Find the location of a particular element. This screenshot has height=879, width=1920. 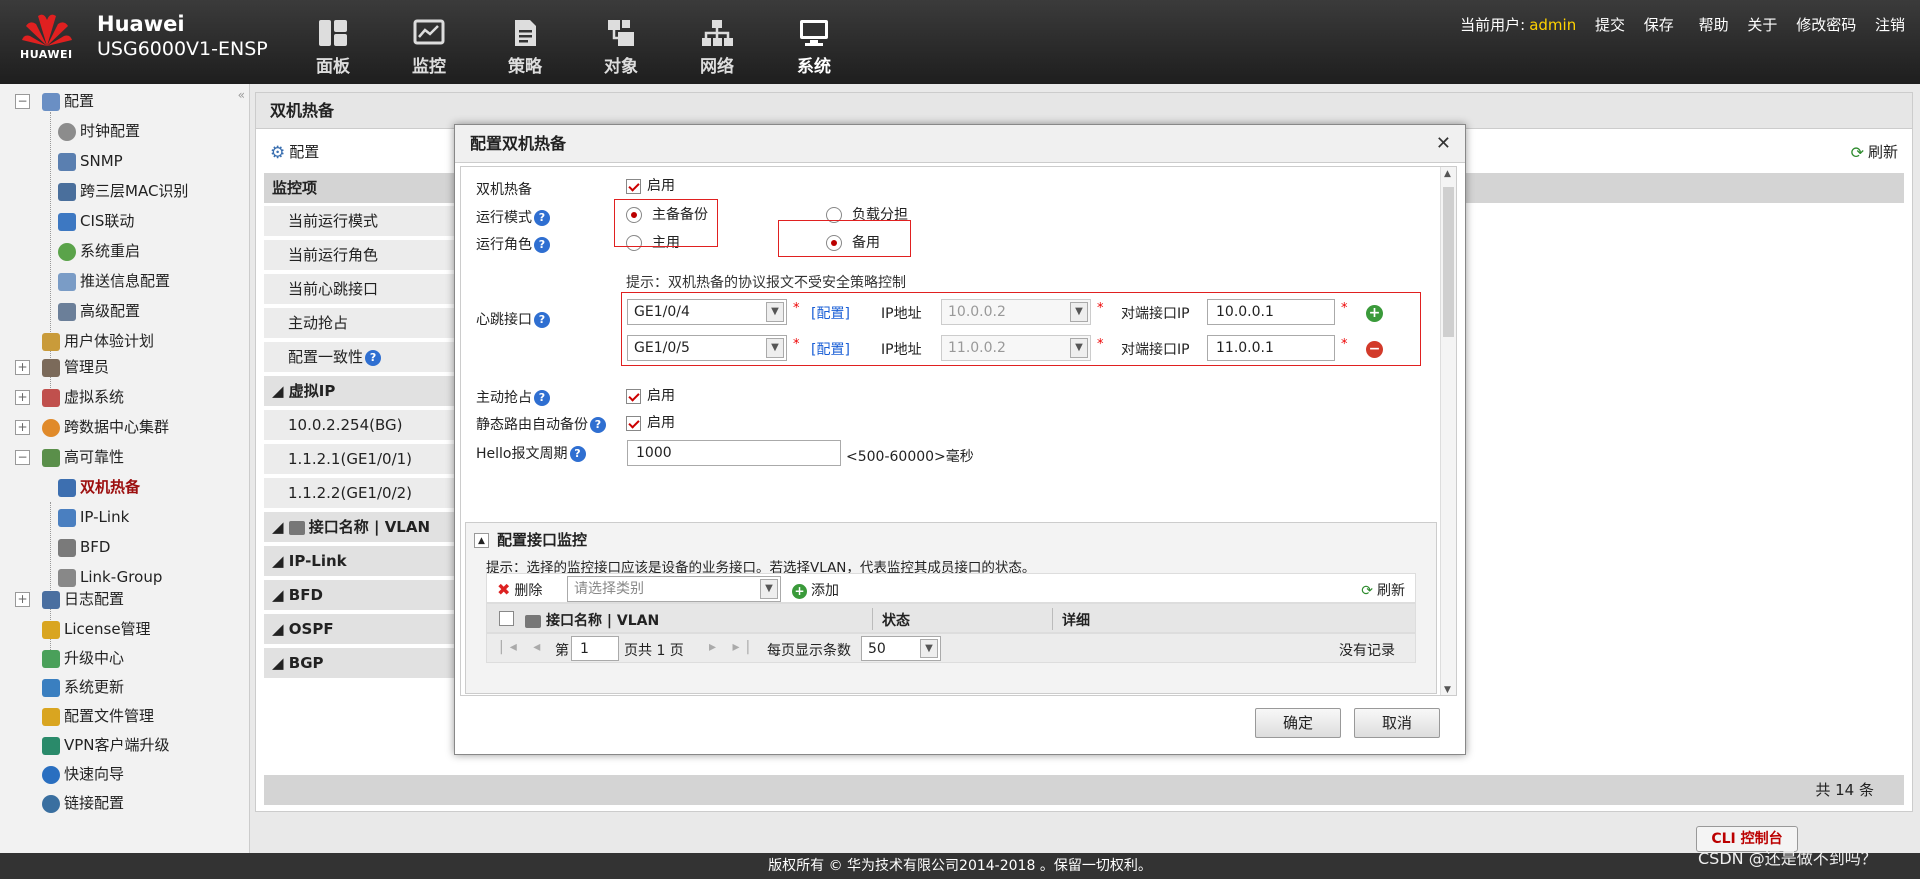

nav-monitor: 监控 is located at coordinates (429, 47).